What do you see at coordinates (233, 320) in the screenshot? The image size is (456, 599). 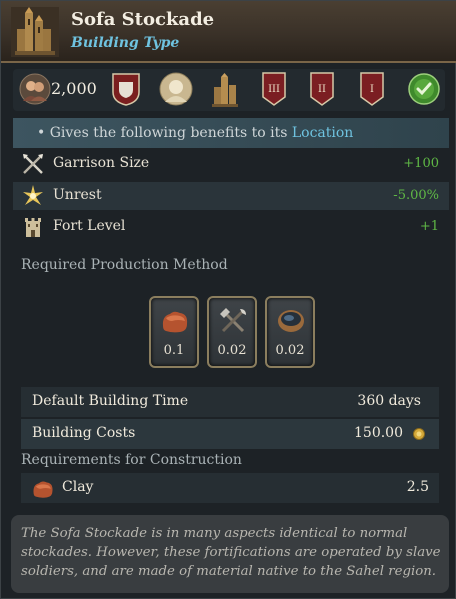 I see `tools-icon` at bounding box center [233, 320].